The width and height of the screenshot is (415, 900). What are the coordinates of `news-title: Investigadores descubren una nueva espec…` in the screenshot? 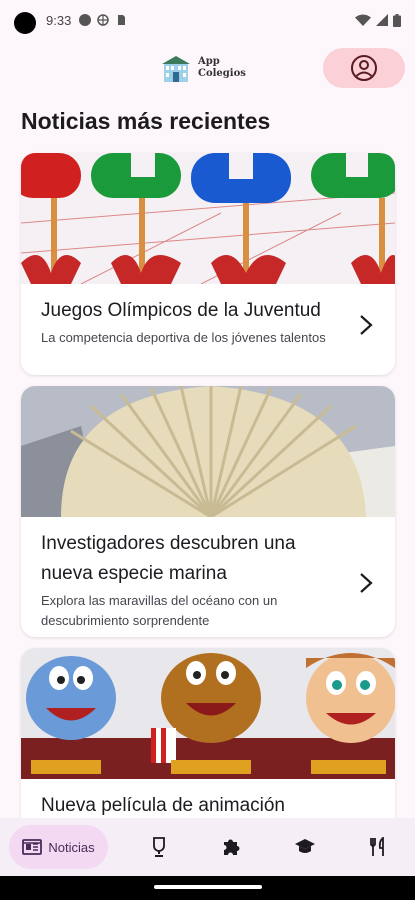 It's located at (168, 558).